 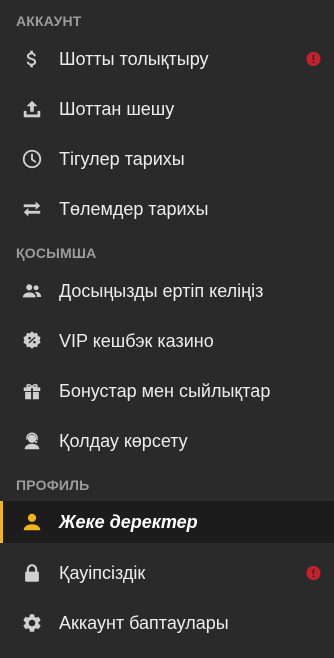 I want to click on menu-item-invite-friend: Досыңызды ертіп келіңіз, so click(x=167, y=291).